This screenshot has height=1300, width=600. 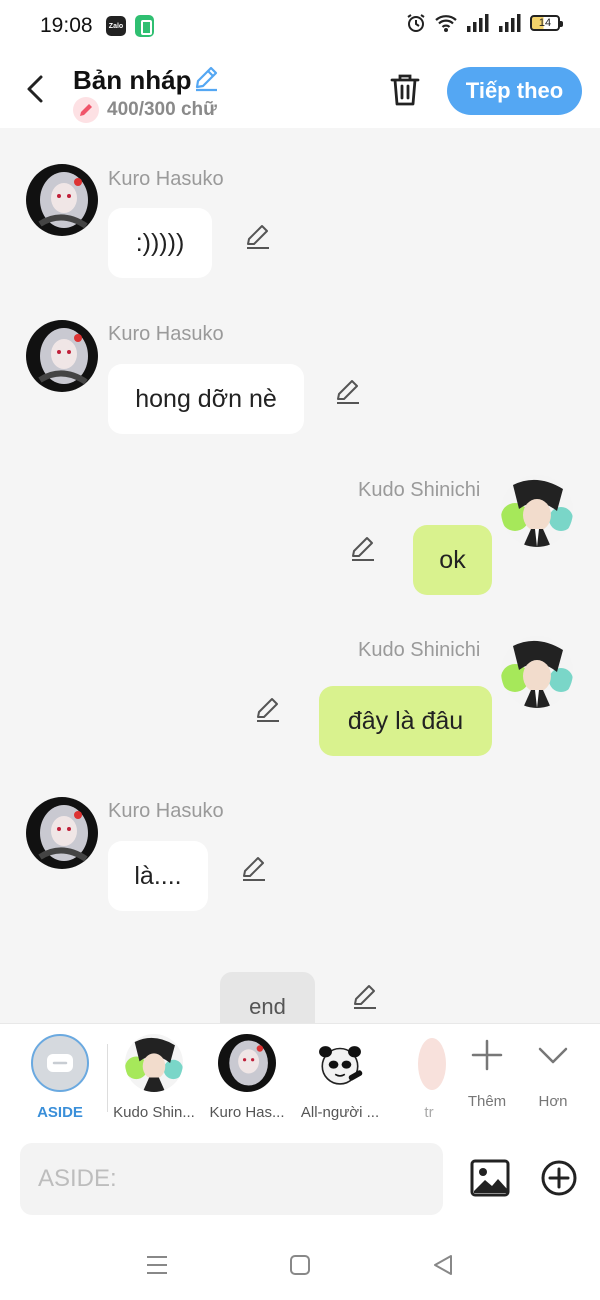 What do you see at coordinates (443, 1265) in the screenshot?
I see `back-nav-icon` at bounding box center [443, 1265].